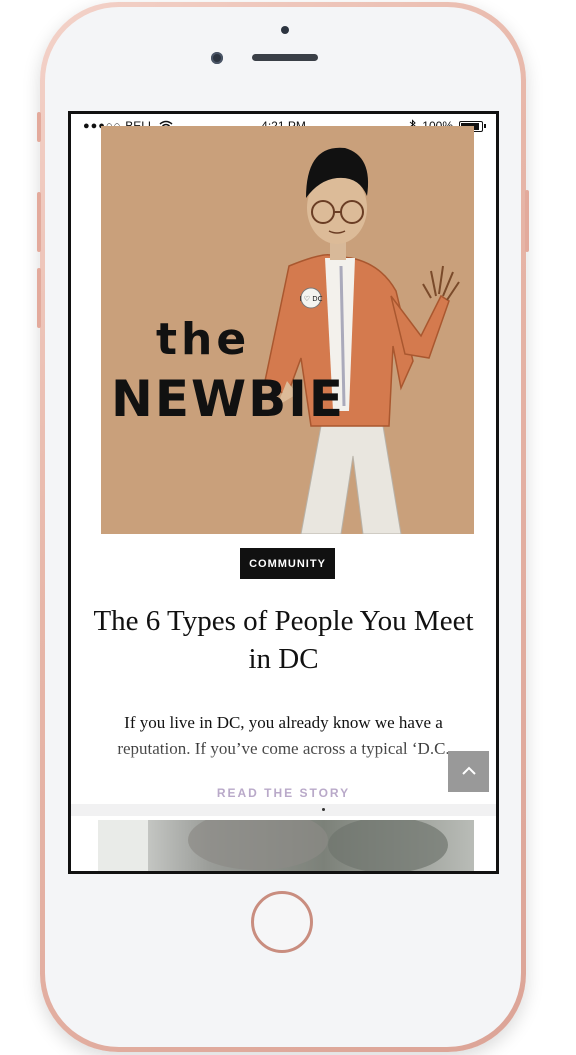  Describe the element at coordinates (283, 764) in the screenshot. I see `excerpt-fade` at that location.